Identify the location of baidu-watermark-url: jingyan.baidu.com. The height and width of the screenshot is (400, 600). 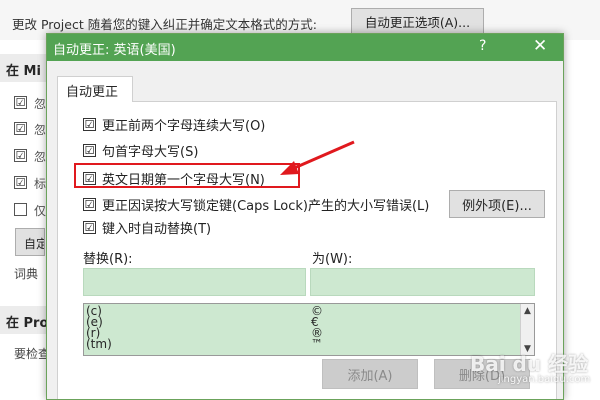
(544, 379).